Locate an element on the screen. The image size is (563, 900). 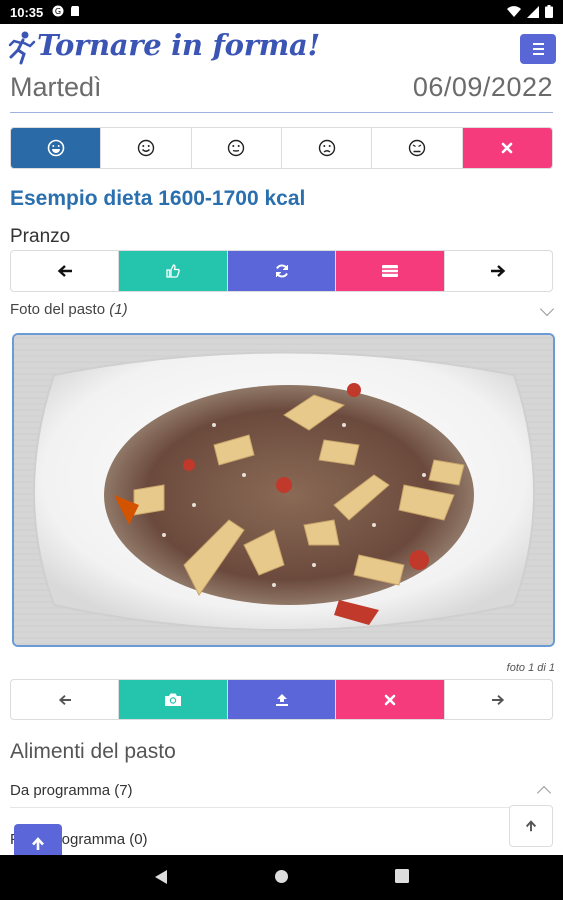
meal-photo-header: Foto del pasto (1) is located at coordinates (69, 309).